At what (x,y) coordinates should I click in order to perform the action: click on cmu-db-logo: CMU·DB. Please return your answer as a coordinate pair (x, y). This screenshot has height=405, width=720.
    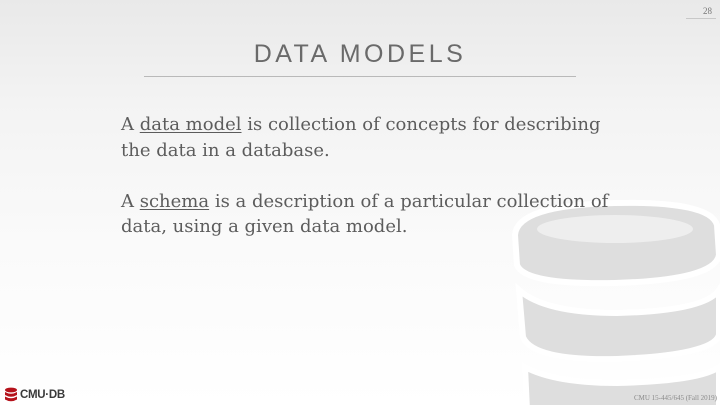
    Looking at the image, I should click on (34, 394).